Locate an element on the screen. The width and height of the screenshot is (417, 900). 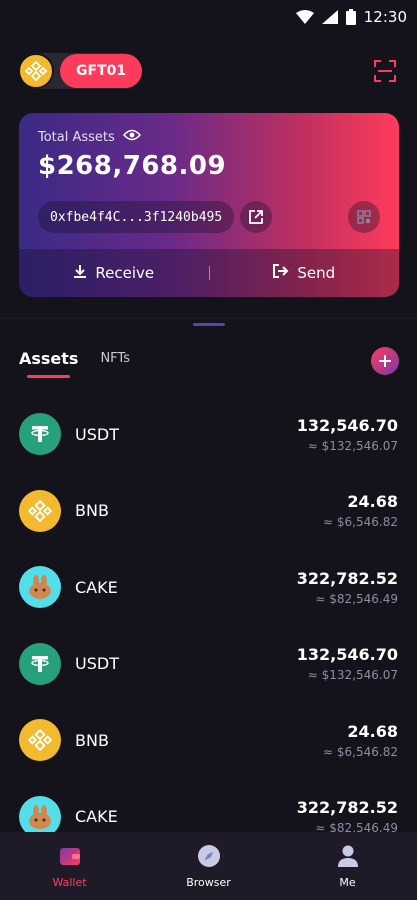
card-actions: Receive Send is located at coordinates (209, 273).